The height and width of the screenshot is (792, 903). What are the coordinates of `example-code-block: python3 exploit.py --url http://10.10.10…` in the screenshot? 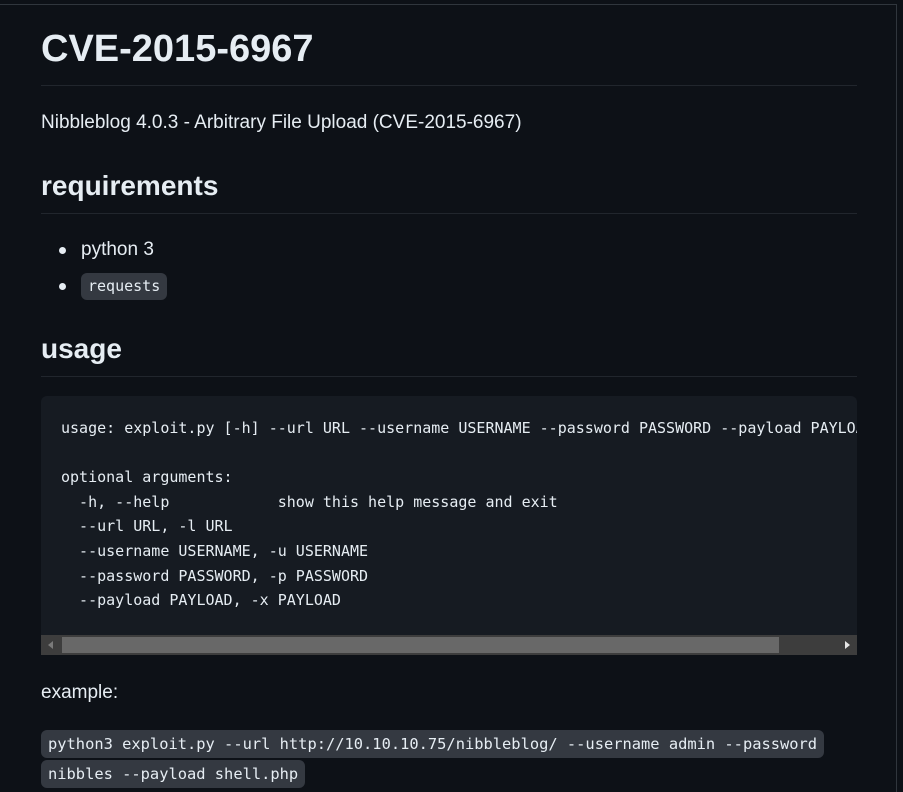 It's located at (441, 759).